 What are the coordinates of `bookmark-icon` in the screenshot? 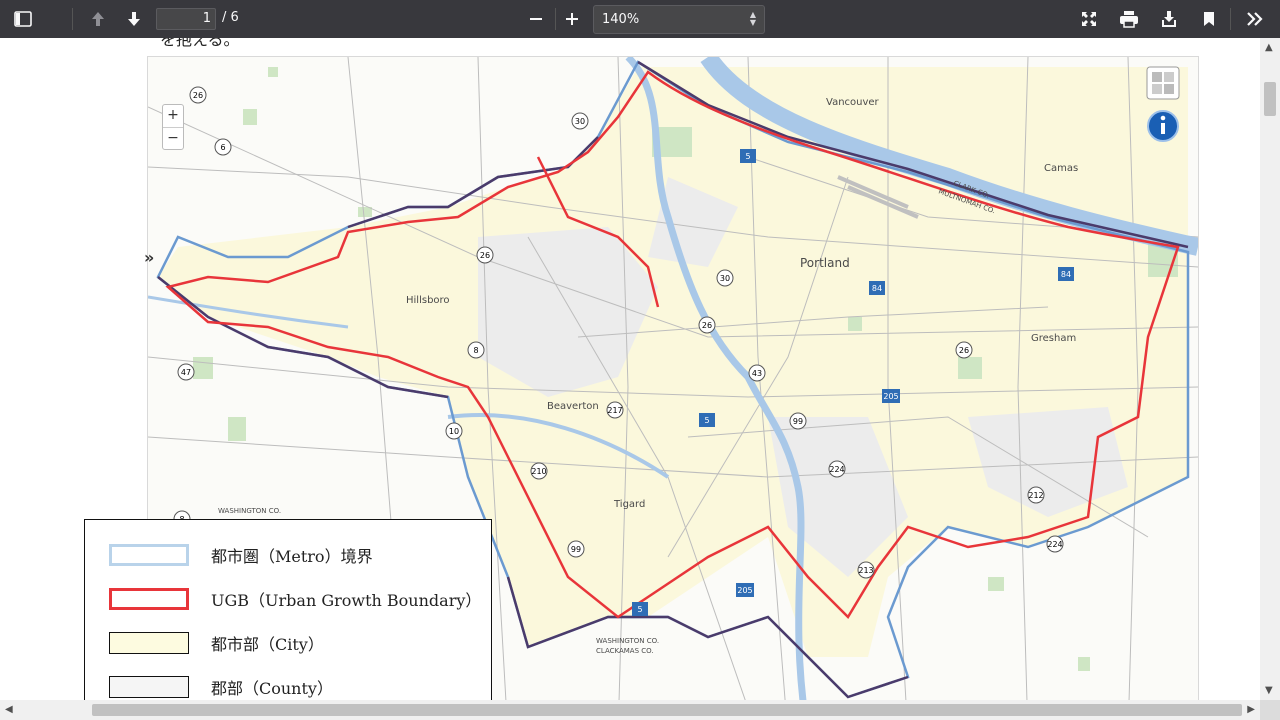 It's located at (1209, 19).